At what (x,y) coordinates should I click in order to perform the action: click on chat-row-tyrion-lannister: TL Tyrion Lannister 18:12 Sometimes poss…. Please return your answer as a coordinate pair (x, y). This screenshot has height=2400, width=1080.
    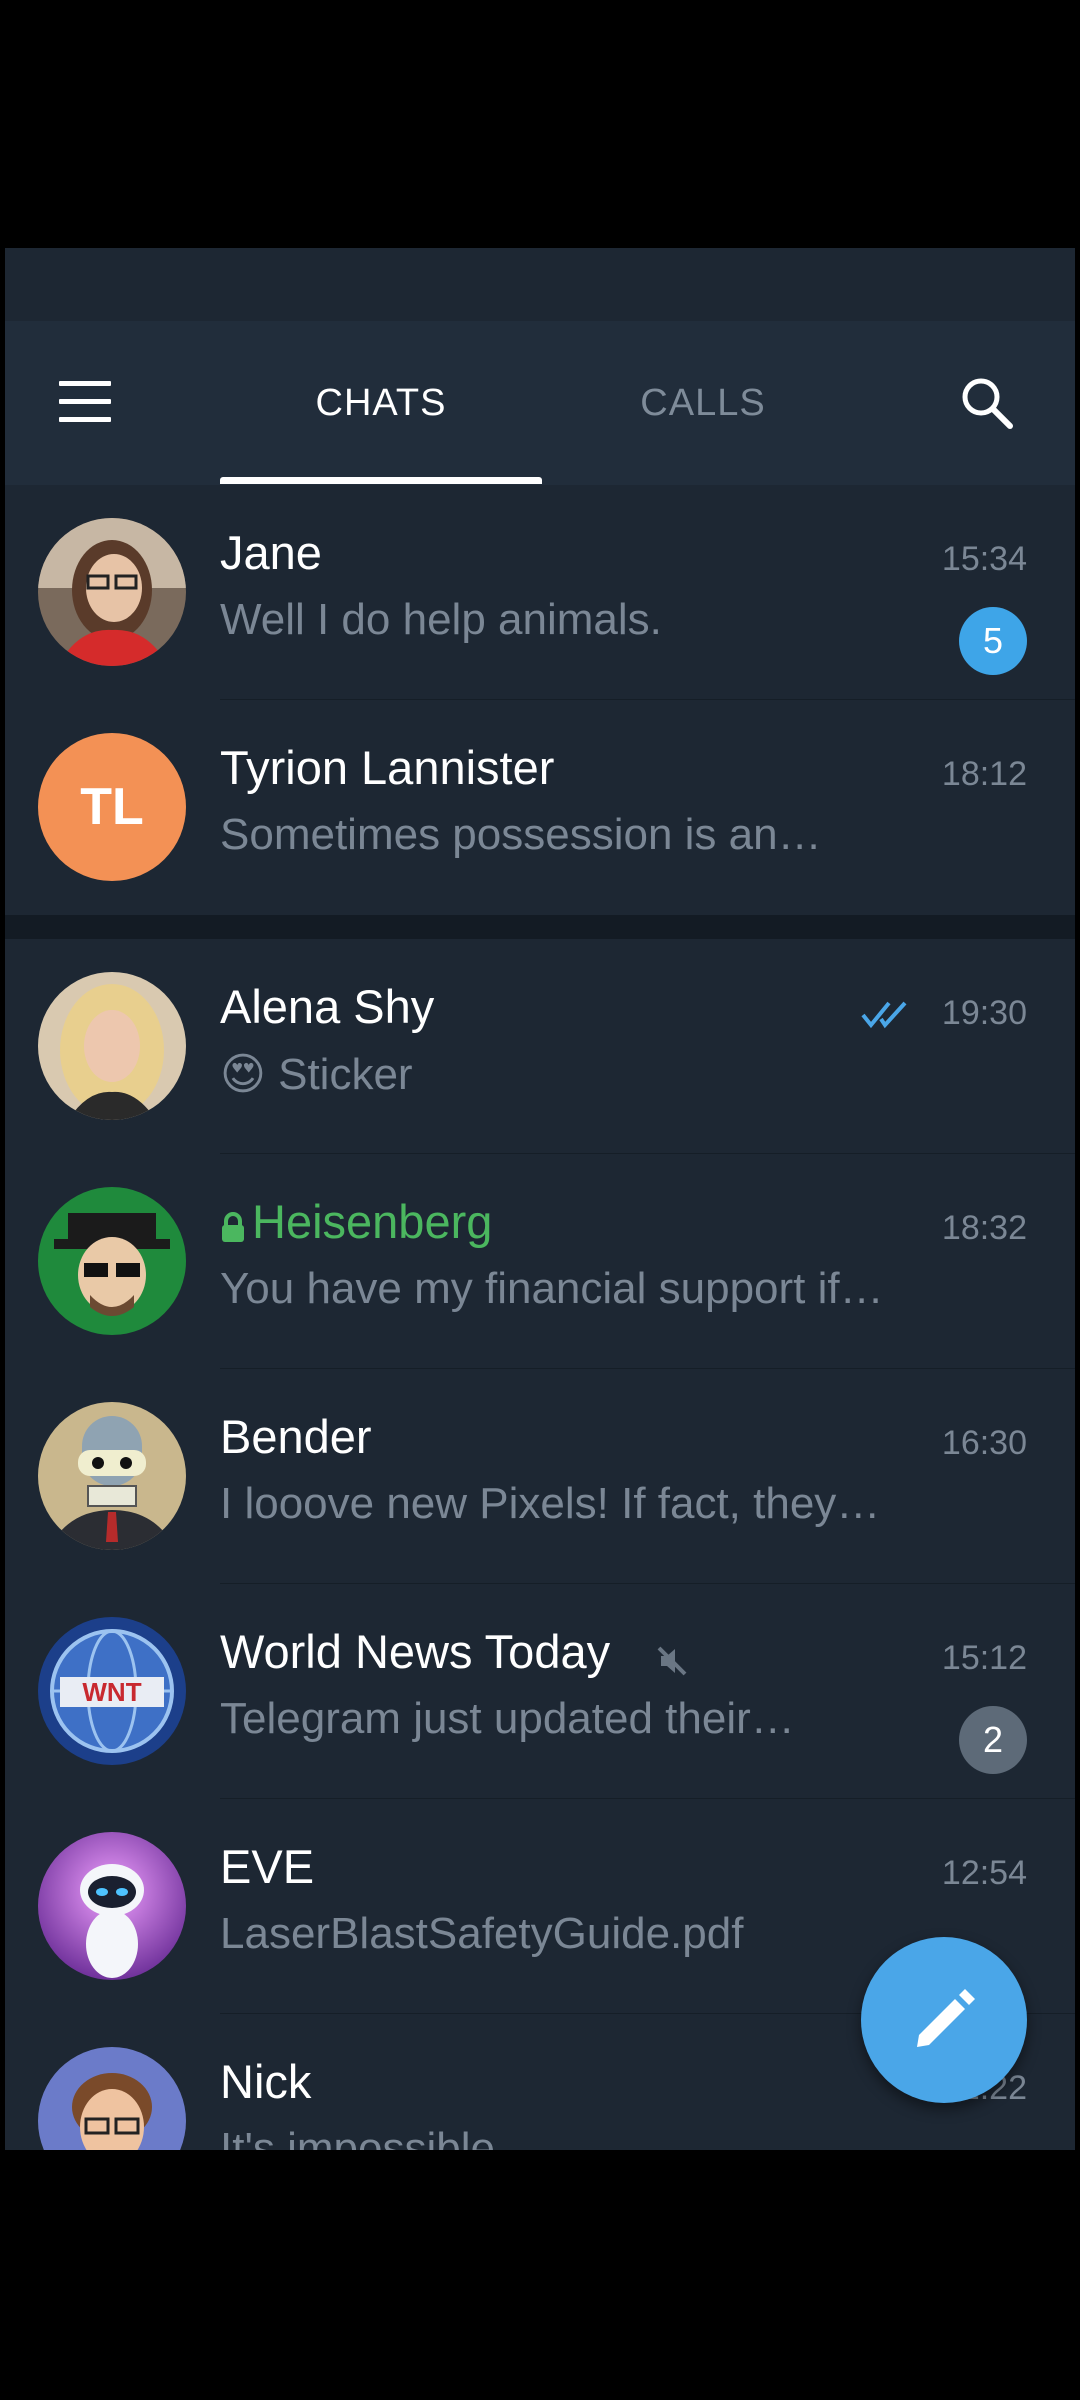
    Looking at the image, I should click on (540, 807).